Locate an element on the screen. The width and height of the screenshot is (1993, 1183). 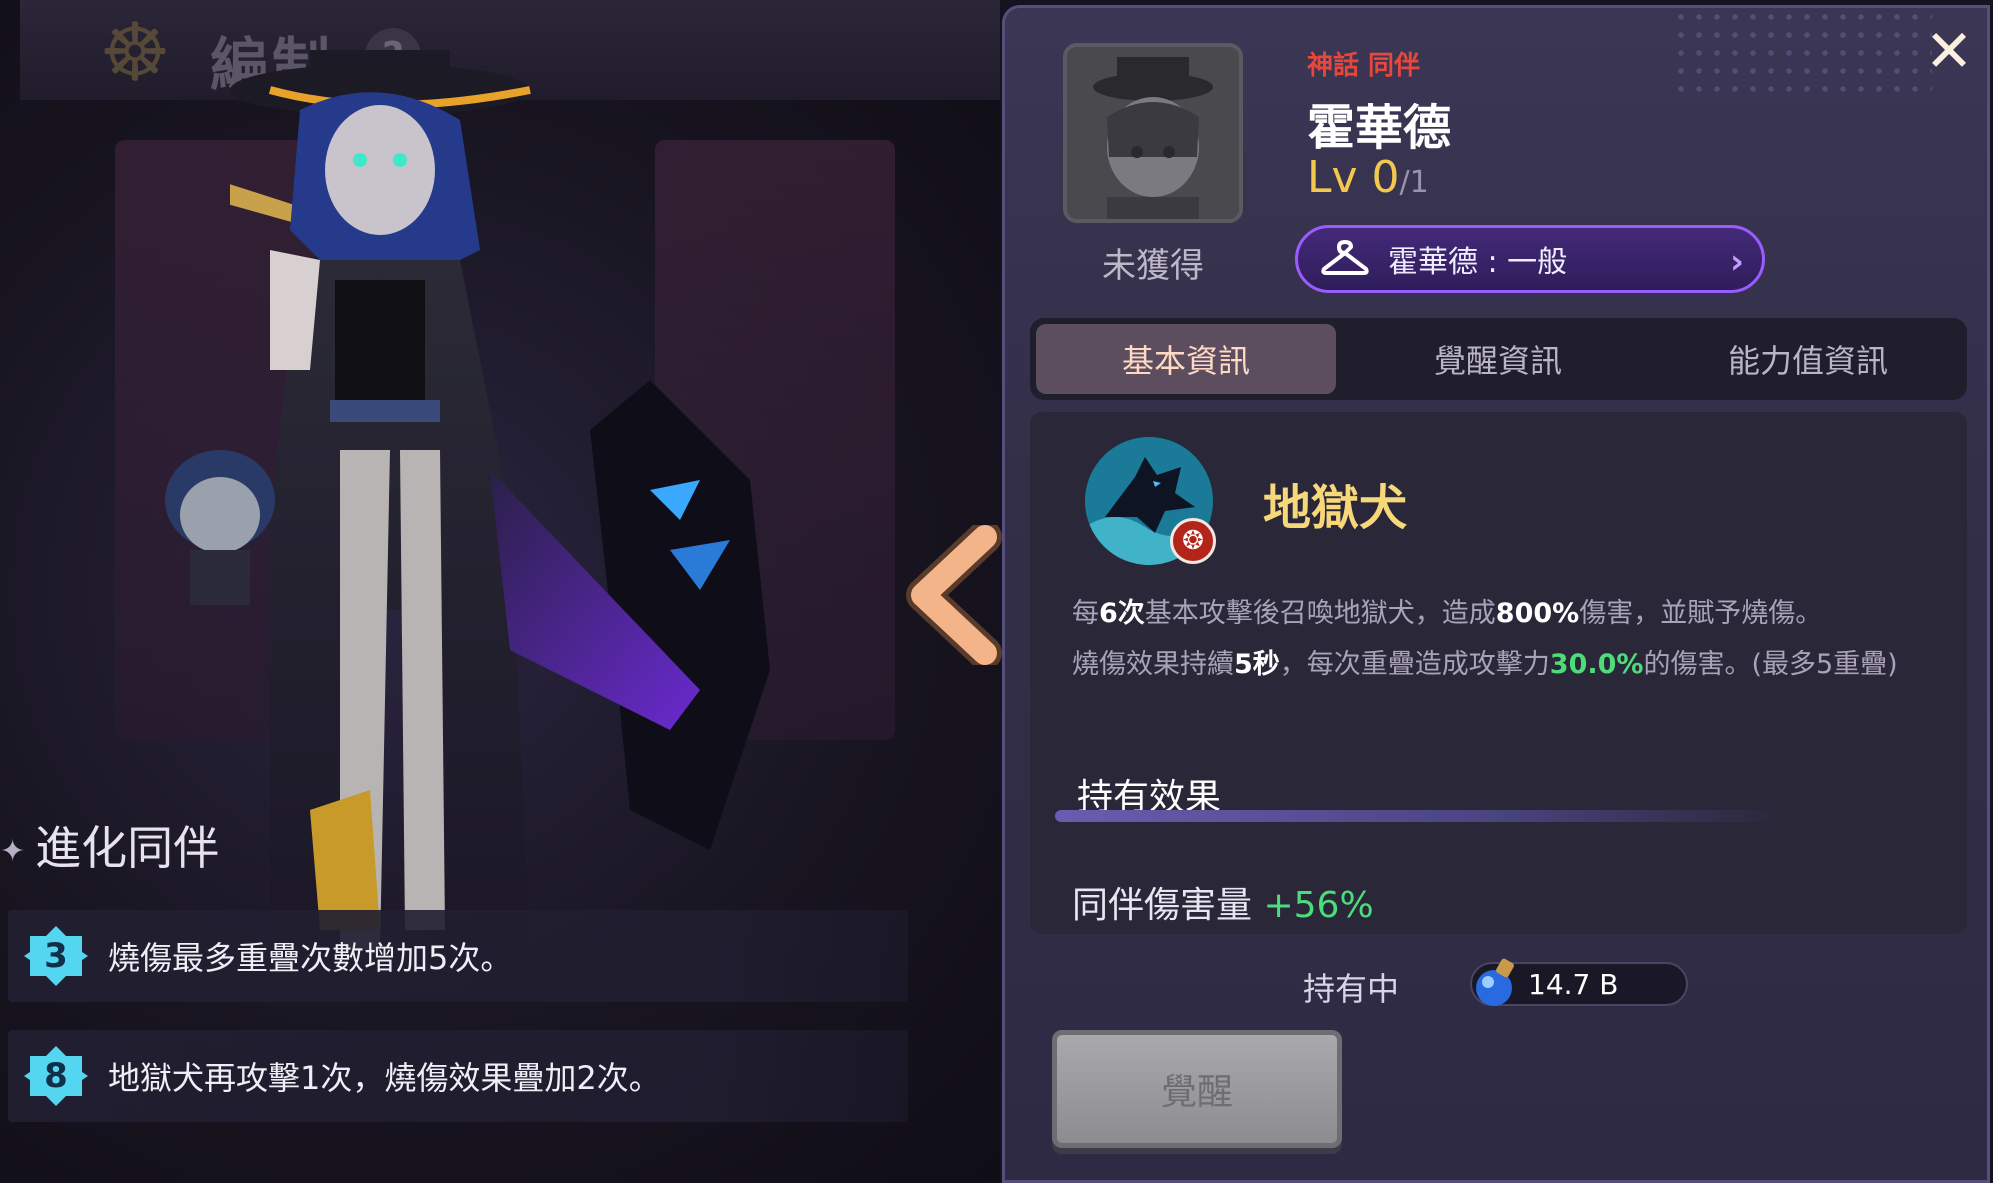
evolution-text: 地獄犬再攻擊1次，燒傷效果疊加2次。 is located at coordinates (384, 1078).